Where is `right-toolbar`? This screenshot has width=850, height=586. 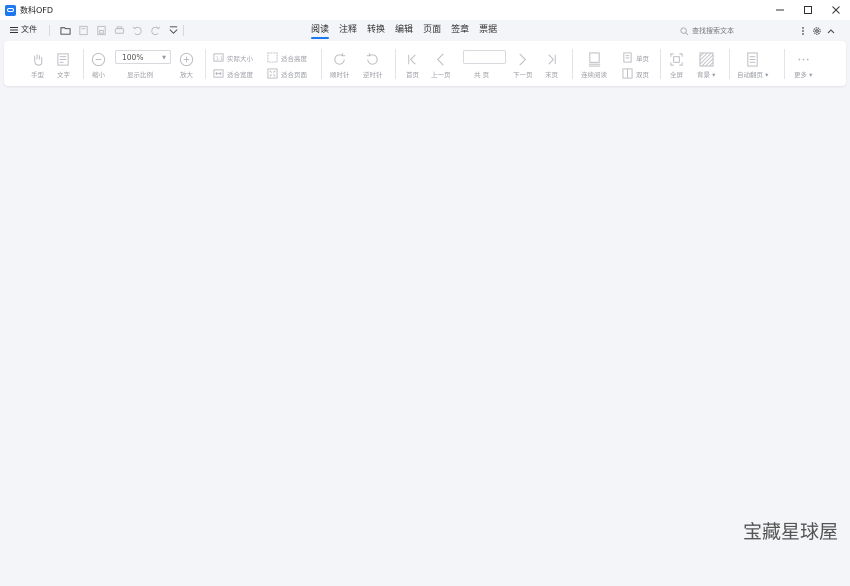 right-toolbar is located at coordinates (817, 30).